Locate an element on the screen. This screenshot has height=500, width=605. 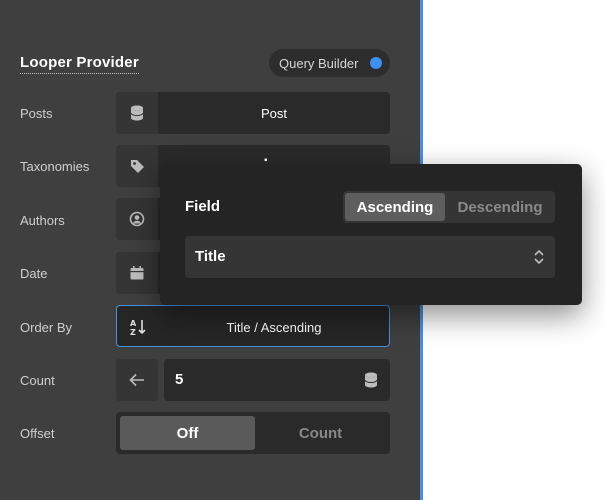
posts-select: Post is located at coordinates (253, 113).